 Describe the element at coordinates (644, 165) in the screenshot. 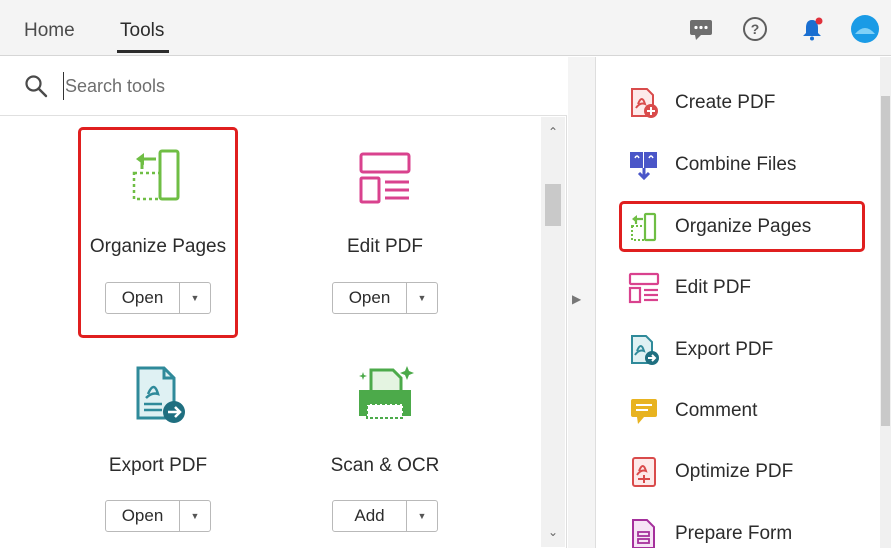

I see `combine-files-icon` at that location.